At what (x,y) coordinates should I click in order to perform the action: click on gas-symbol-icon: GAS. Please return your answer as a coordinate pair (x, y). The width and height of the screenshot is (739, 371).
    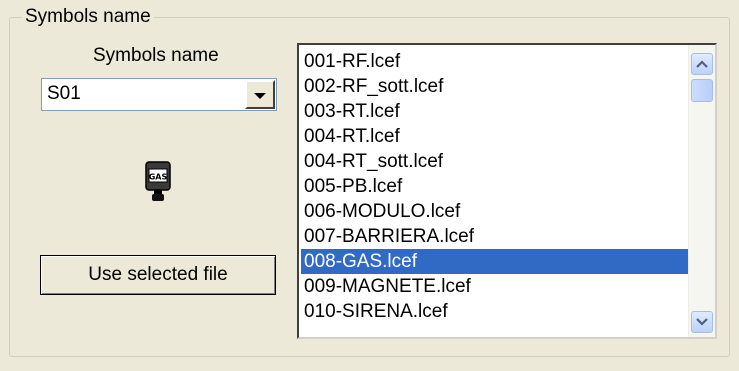
    Looking at the image, I should click on (158, 181).